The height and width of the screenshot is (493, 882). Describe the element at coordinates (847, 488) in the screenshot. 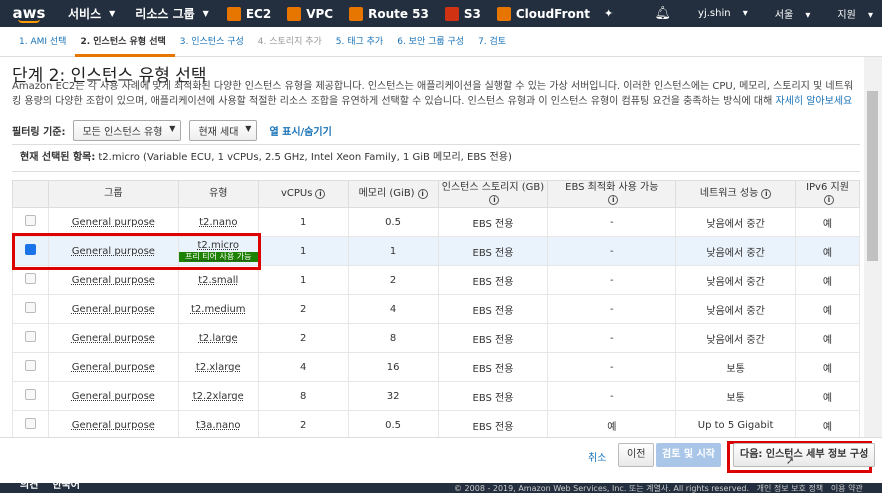

I see `terms-link: 이용 약관` at that location.